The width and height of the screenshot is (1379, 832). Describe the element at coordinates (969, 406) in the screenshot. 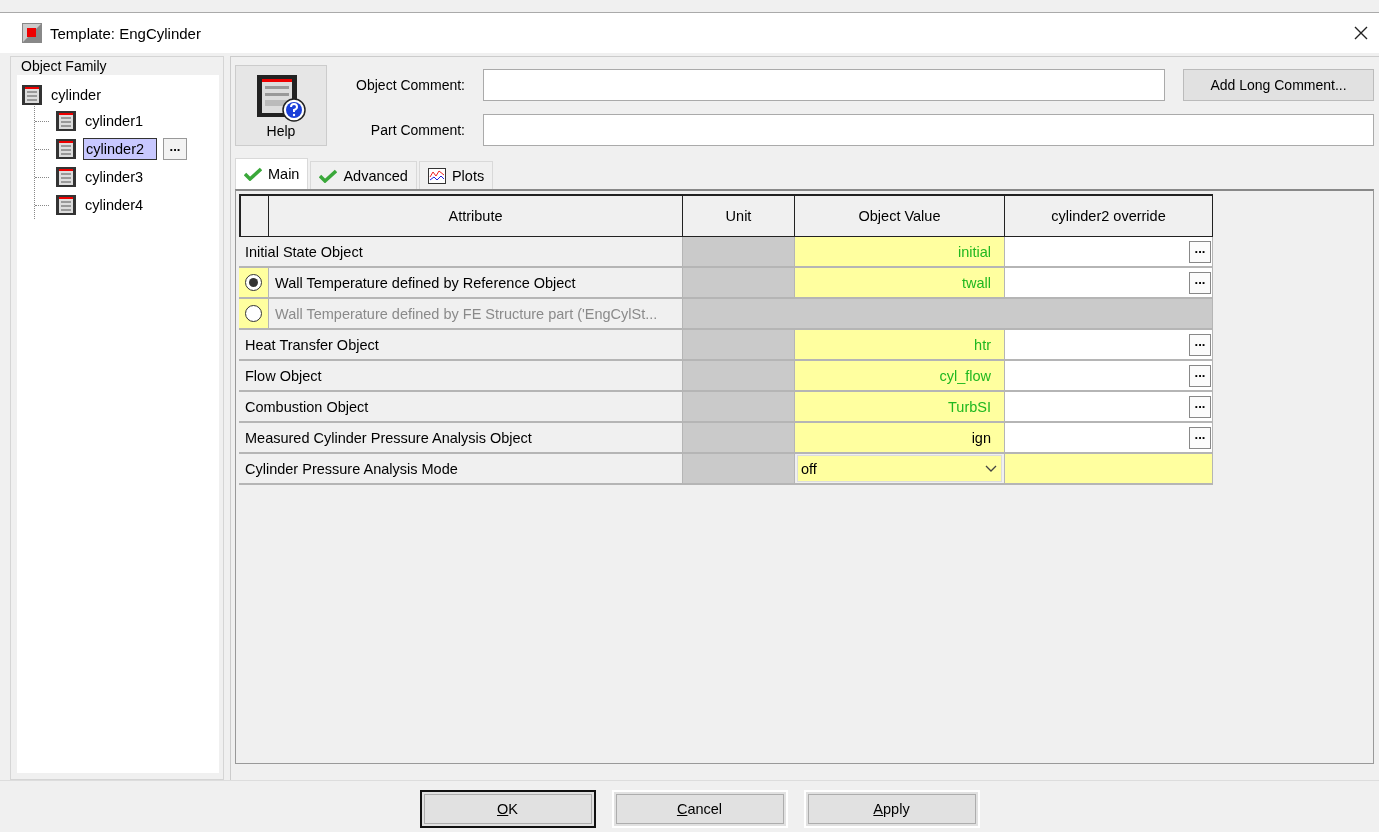

I see `value-text: TurbSI` at that location.